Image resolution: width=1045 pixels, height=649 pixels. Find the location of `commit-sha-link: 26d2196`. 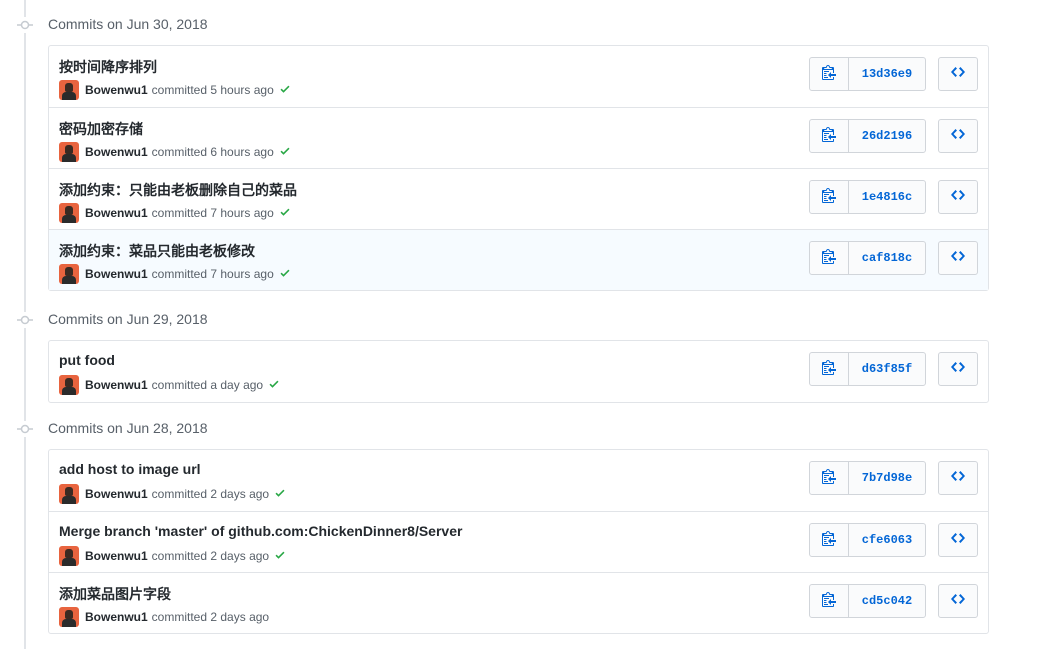

commit-sha-link: 26d2196 is located at coordinates (887, 136).